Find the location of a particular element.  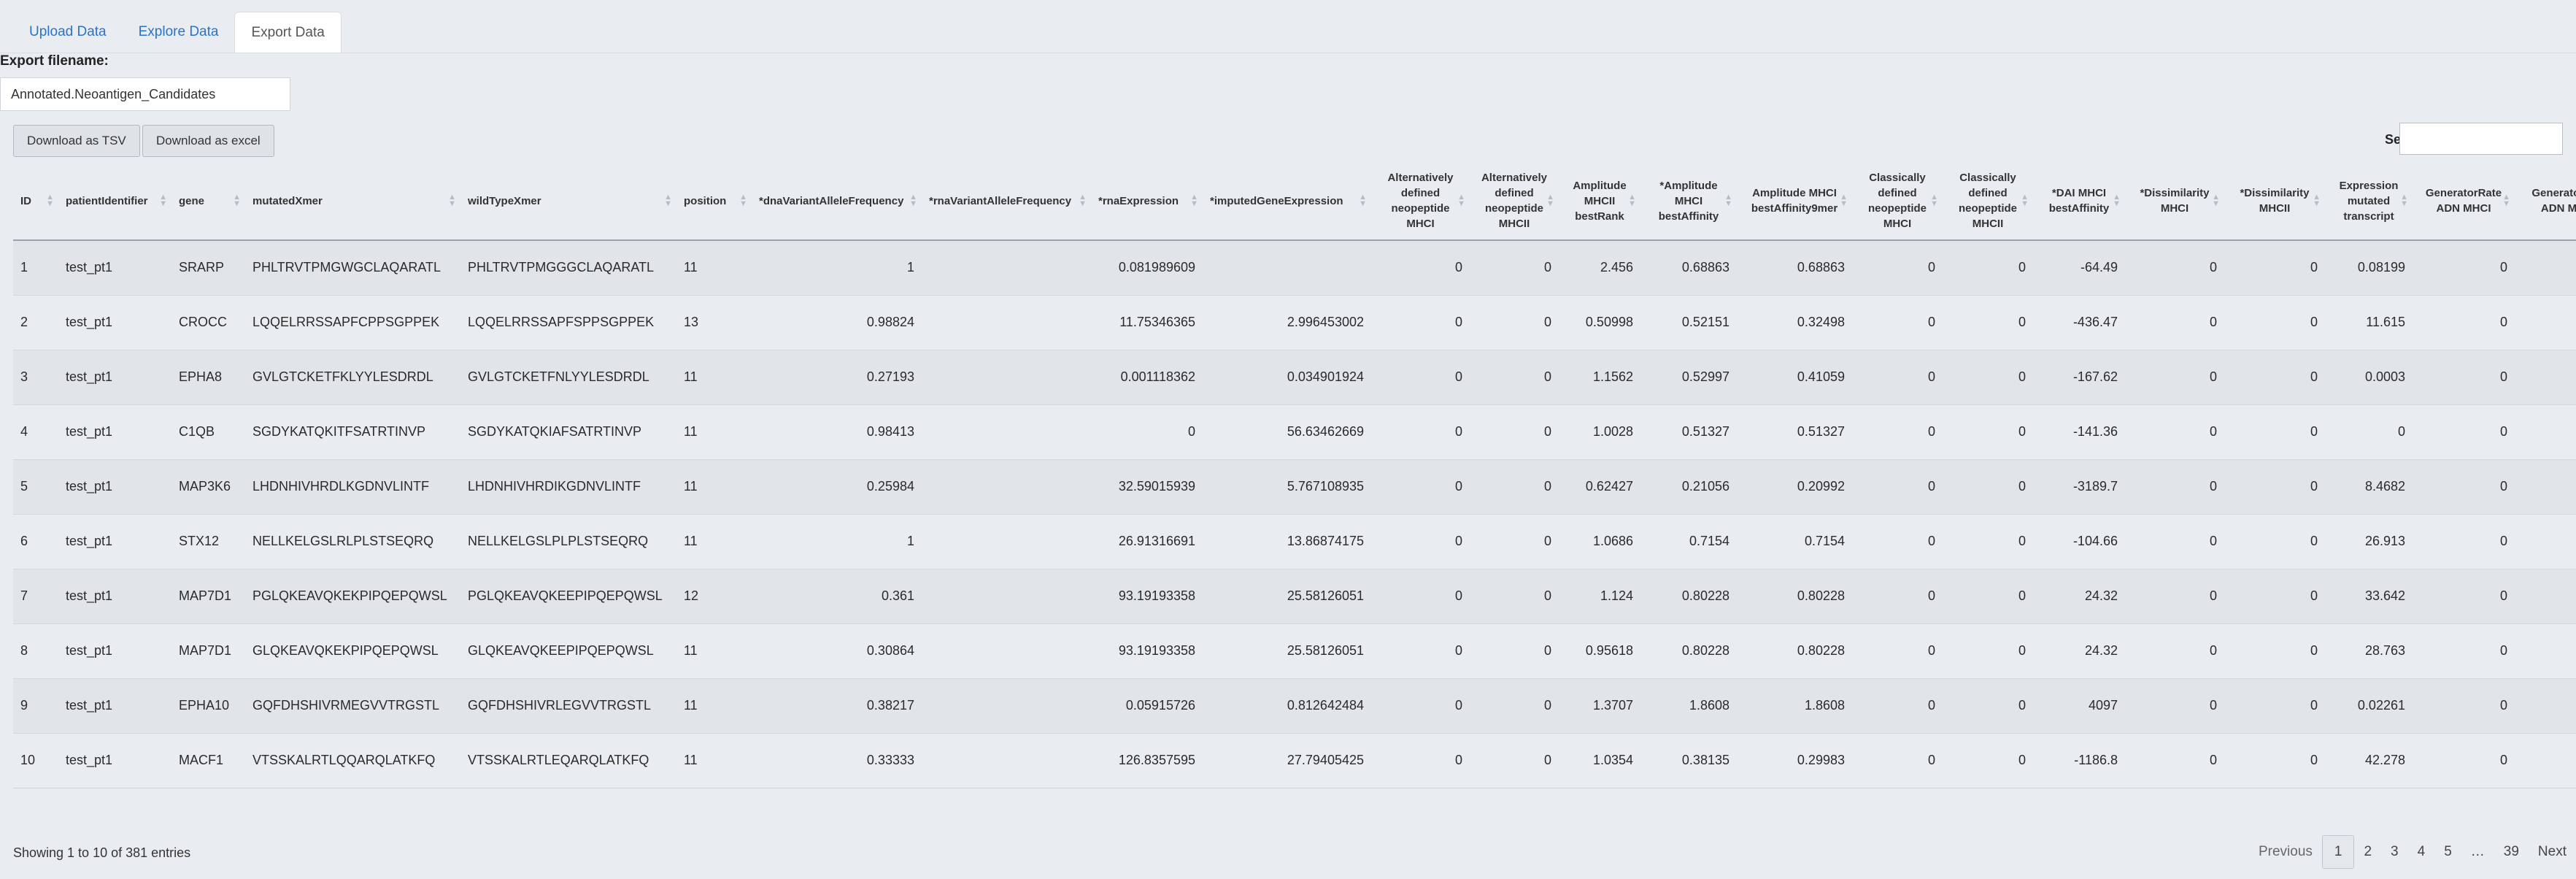

column-header: Alternatively defined neopeptide MHCII ▲ ▼ is located at coordinates (1514, 202).